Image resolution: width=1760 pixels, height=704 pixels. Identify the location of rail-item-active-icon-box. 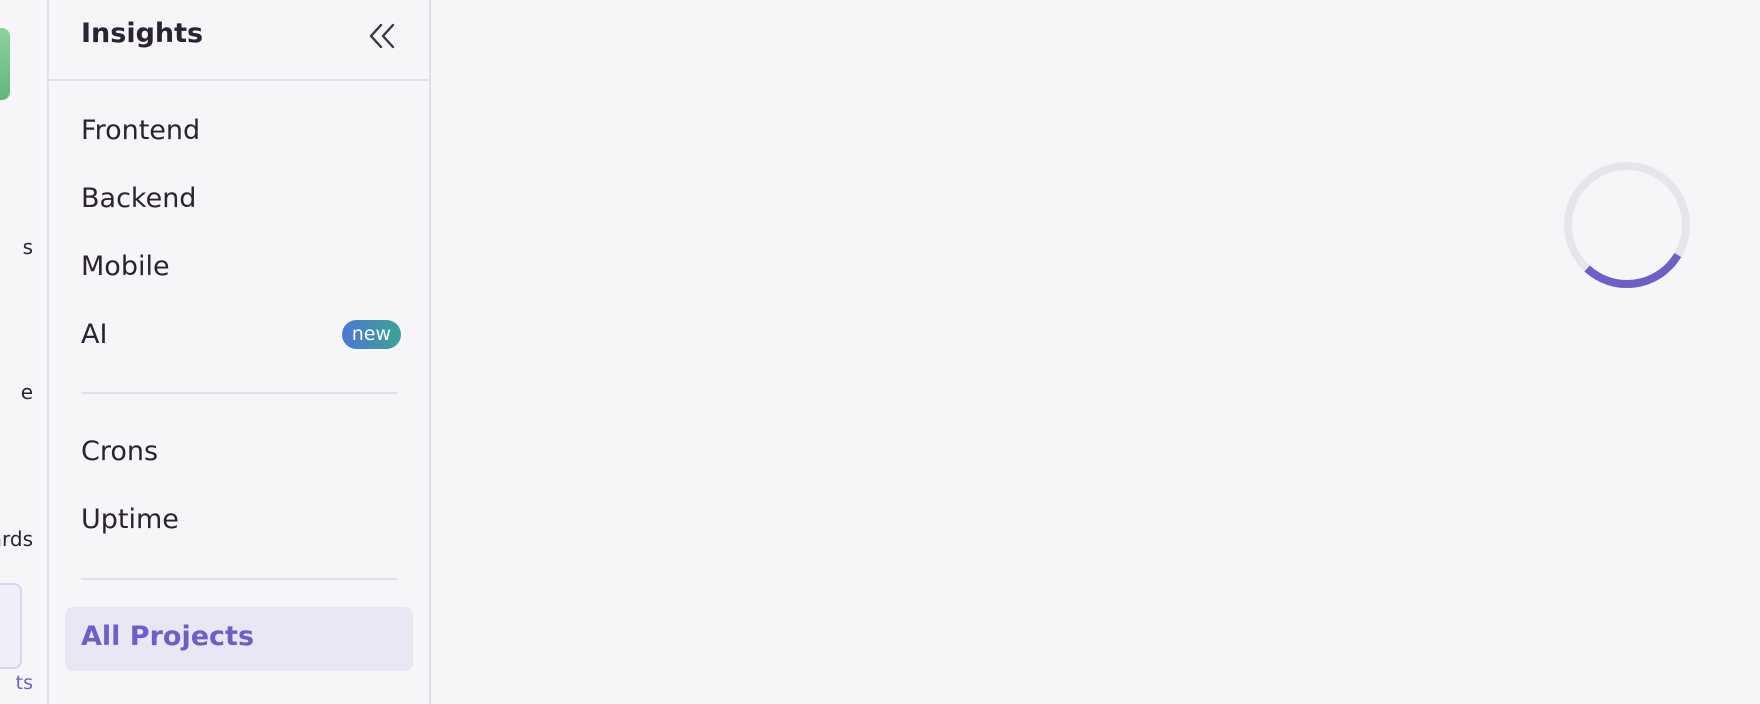
(11, 626).